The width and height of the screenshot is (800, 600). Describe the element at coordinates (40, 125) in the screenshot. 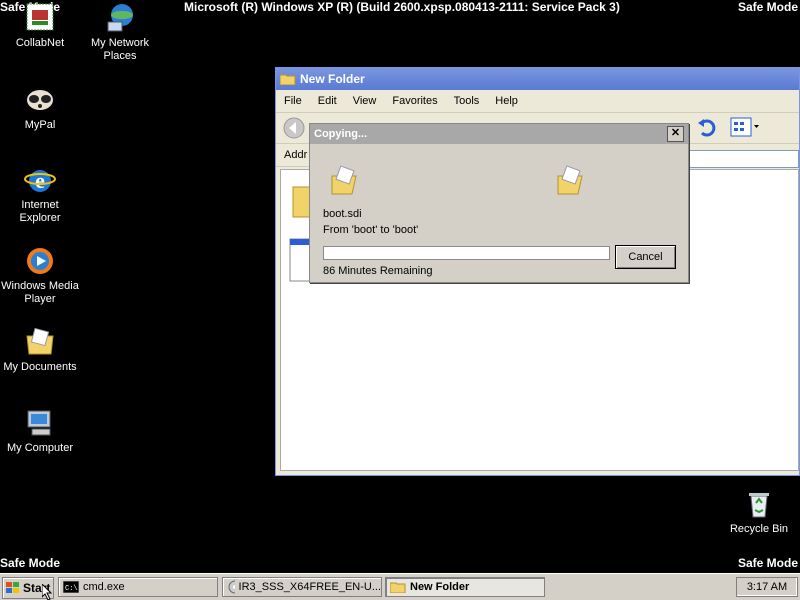

I see `desktop-icon-label: MyPal` at that location.